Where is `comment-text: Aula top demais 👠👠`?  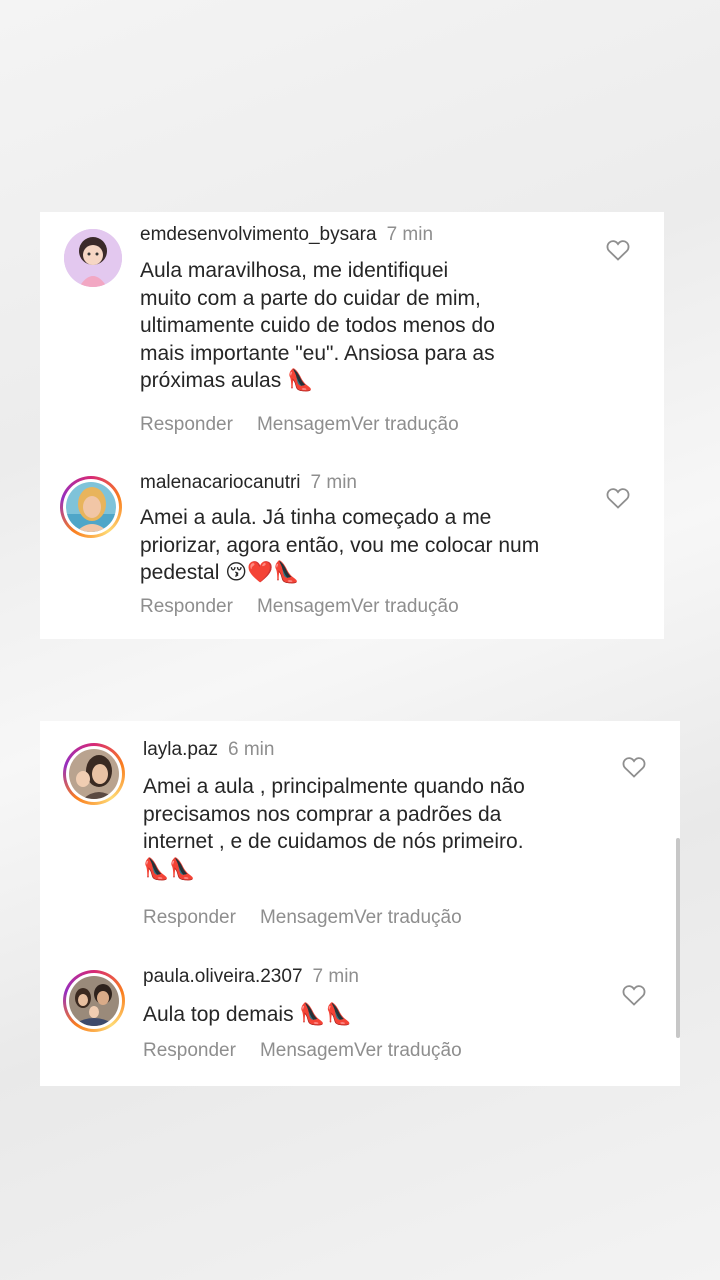
comment-text: Aula top demais 👠👠 is located at coordinates (247, 1014).